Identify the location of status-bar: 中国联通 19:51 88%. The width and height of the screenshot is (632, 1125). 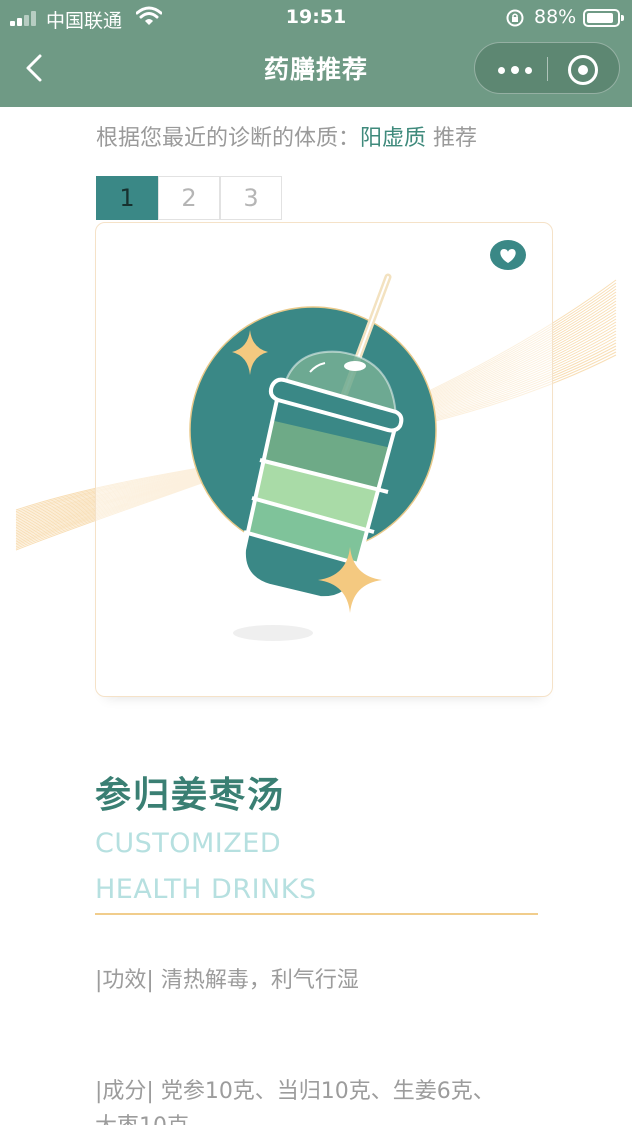
(316, 18).